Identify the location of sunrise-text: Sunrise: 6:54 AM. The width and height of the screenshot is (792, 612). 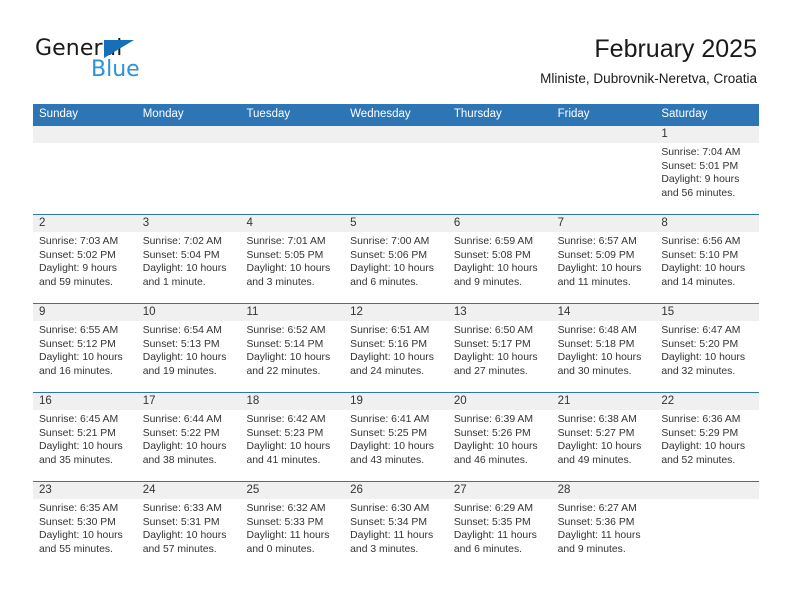
(182, 330).